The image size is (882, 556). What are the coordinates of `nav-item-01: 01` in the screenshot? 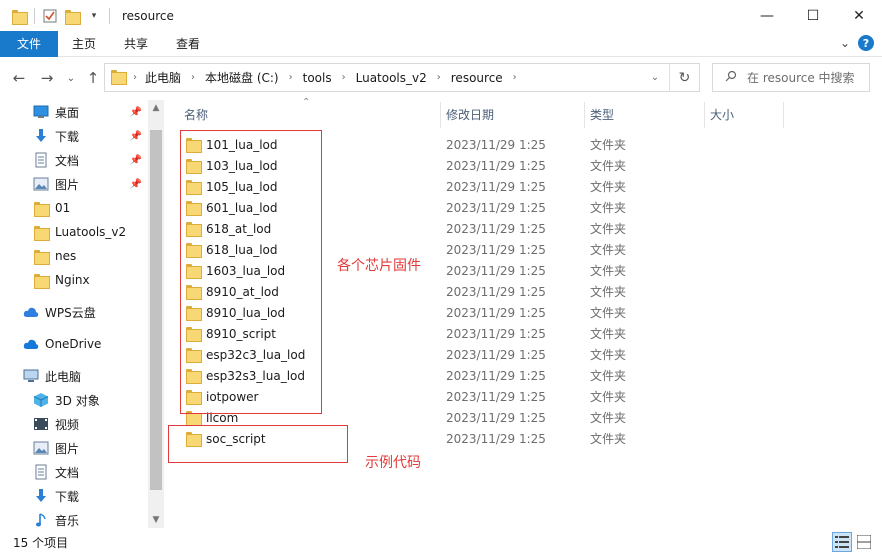 It's located at (74, 208).